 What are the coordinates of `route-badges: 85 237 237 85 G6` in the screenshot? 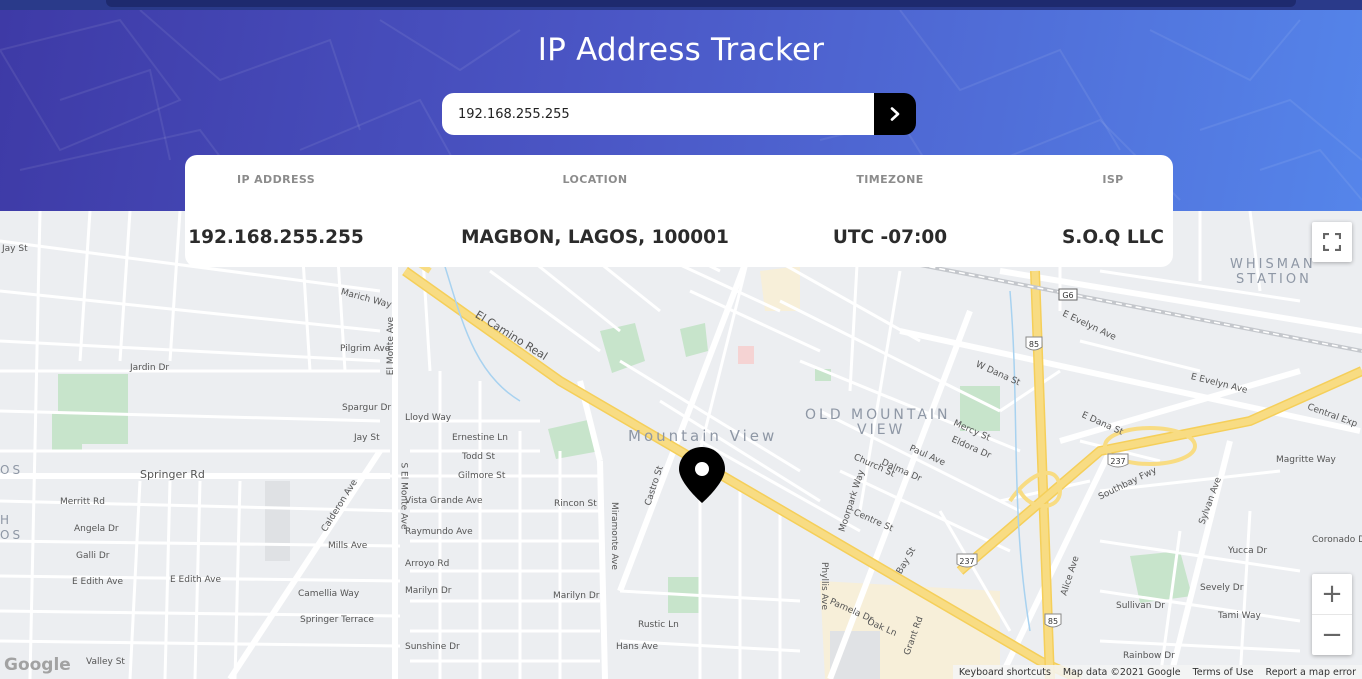 It's located at (1042, 458).